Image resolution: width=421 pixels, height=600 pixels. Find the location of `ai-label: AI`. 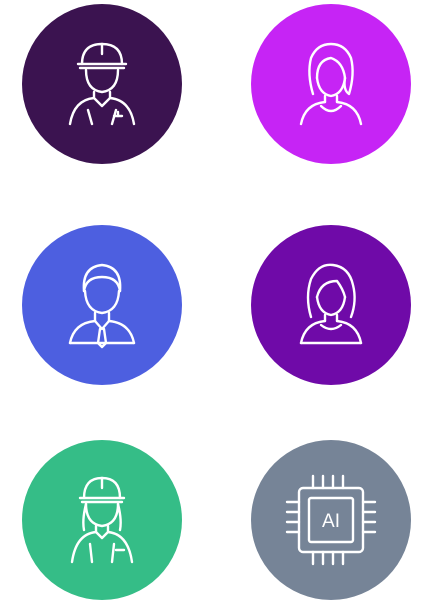

ai-label: AI is located at coordinates (331, 521).